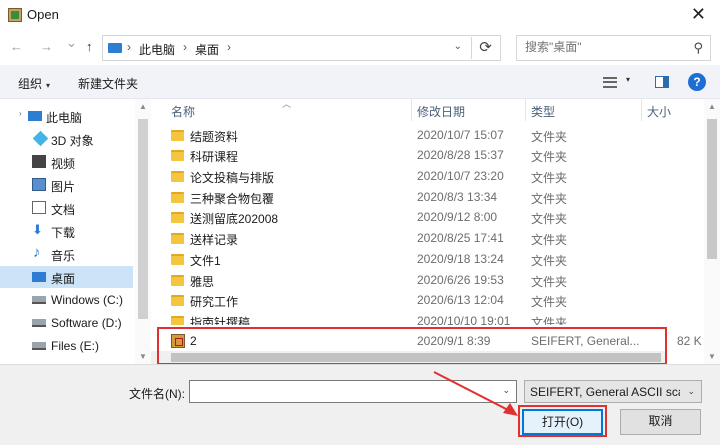 This screenshot has height=445, width=720. I want to click on file-modified: 2020/10/7 23:20, so click(460, 176).